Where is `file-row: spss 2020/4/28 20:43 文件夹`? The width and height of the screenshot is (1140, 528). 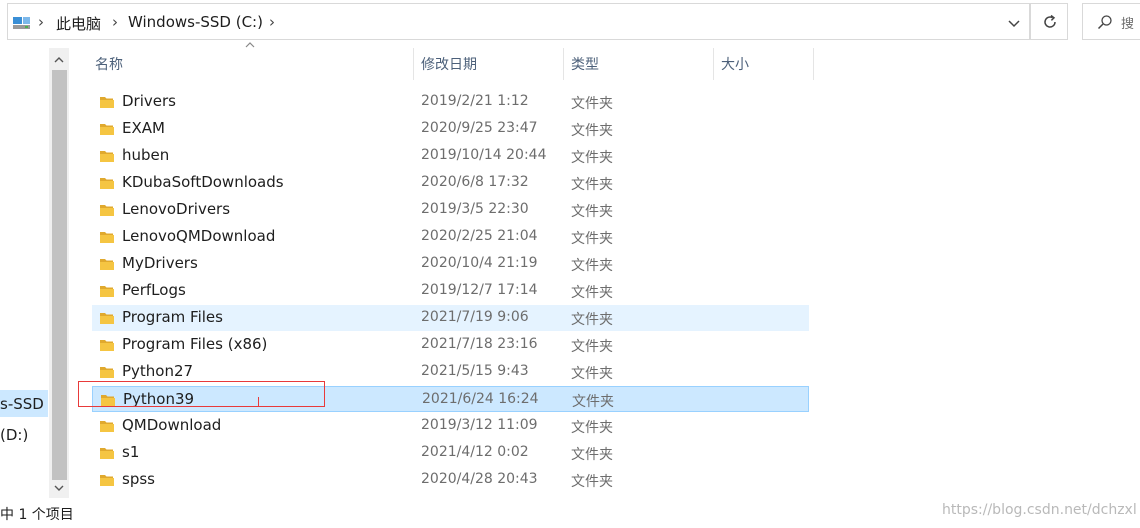 file-row: spss 2020/4/28 20:43 文件夹 is located at coordinates (450, 480).